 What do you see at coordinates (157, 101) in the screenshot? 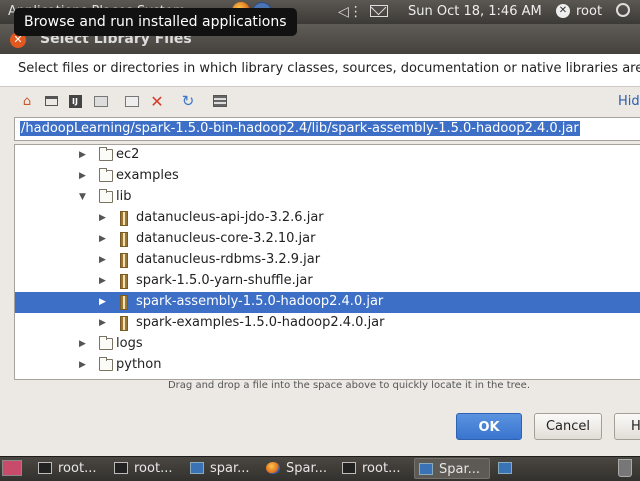
I see `delete-icon: ✕` at bounding box center [157, 101].